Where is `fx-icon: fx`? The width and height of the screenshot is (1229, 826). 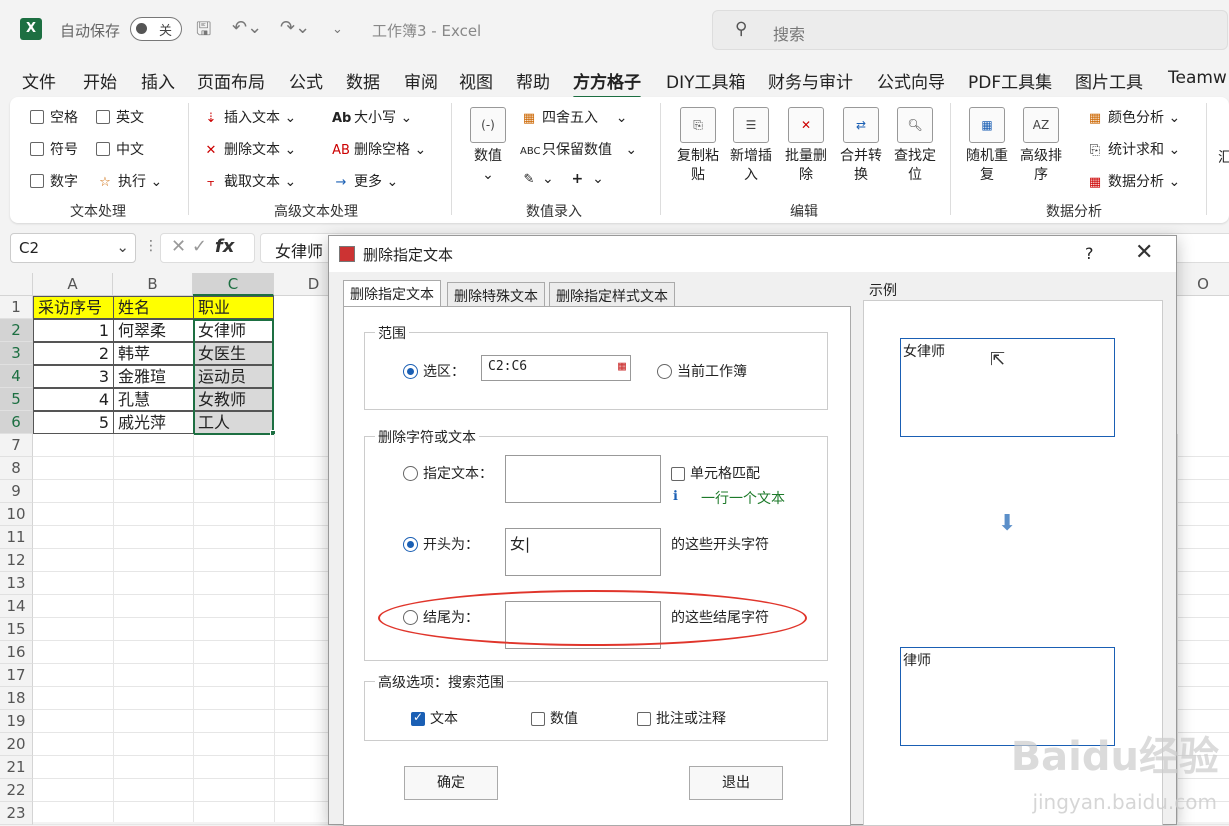 fx-icon: fx is located at coordinates (224, 246).